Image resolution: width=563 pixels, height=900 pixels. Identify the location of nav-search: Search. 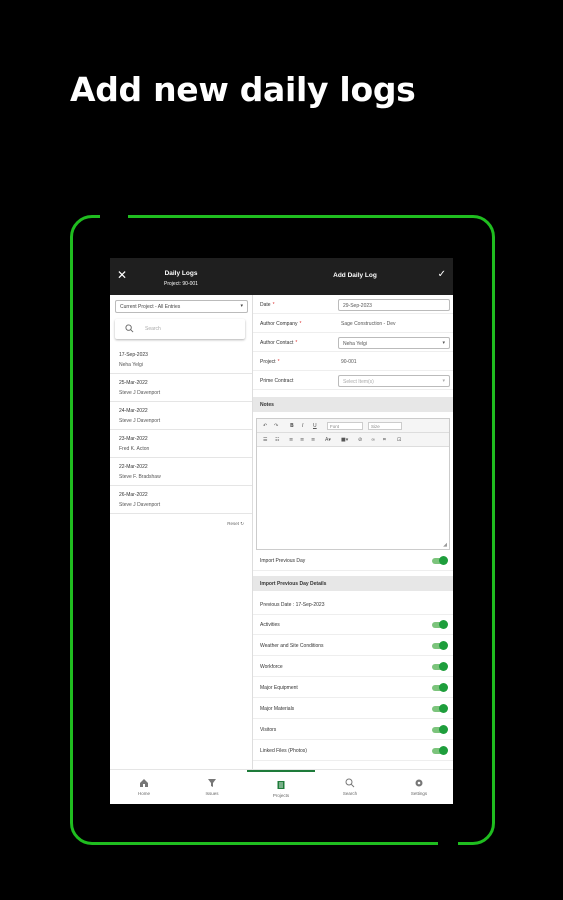
(350, 787).